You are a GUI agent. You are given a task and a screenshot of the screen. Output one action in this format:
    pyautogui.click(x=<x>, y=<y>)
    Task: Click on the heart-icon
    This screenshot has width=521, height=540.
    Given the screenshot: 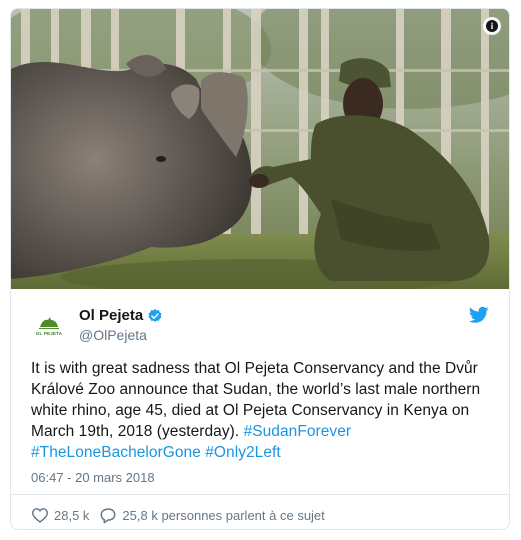 What is the action you would take?
    pyautogui.click(x=40, y=515)
    